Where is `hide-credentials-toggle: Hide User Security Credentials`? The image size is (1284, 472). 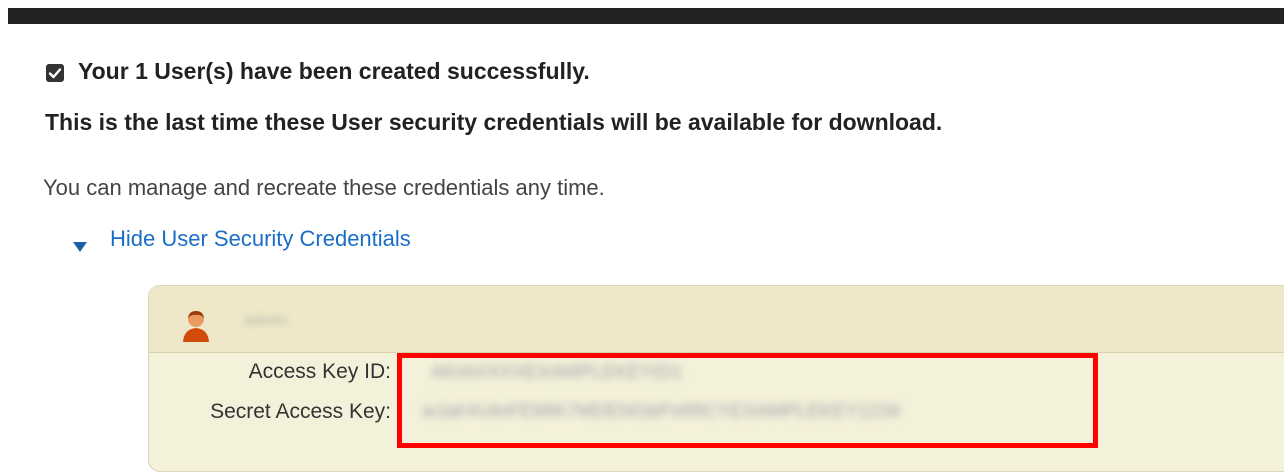
hide-credentials-toggle: Hide User Security Credentials is located at coordinates (241, 239).